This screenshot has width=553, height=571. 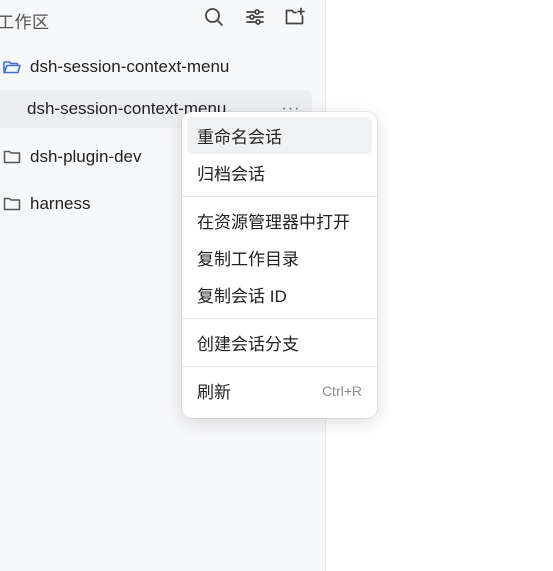 I want to click on menu-item-copy-session-id: 复制会话 ID, so click(x=279, y=294).